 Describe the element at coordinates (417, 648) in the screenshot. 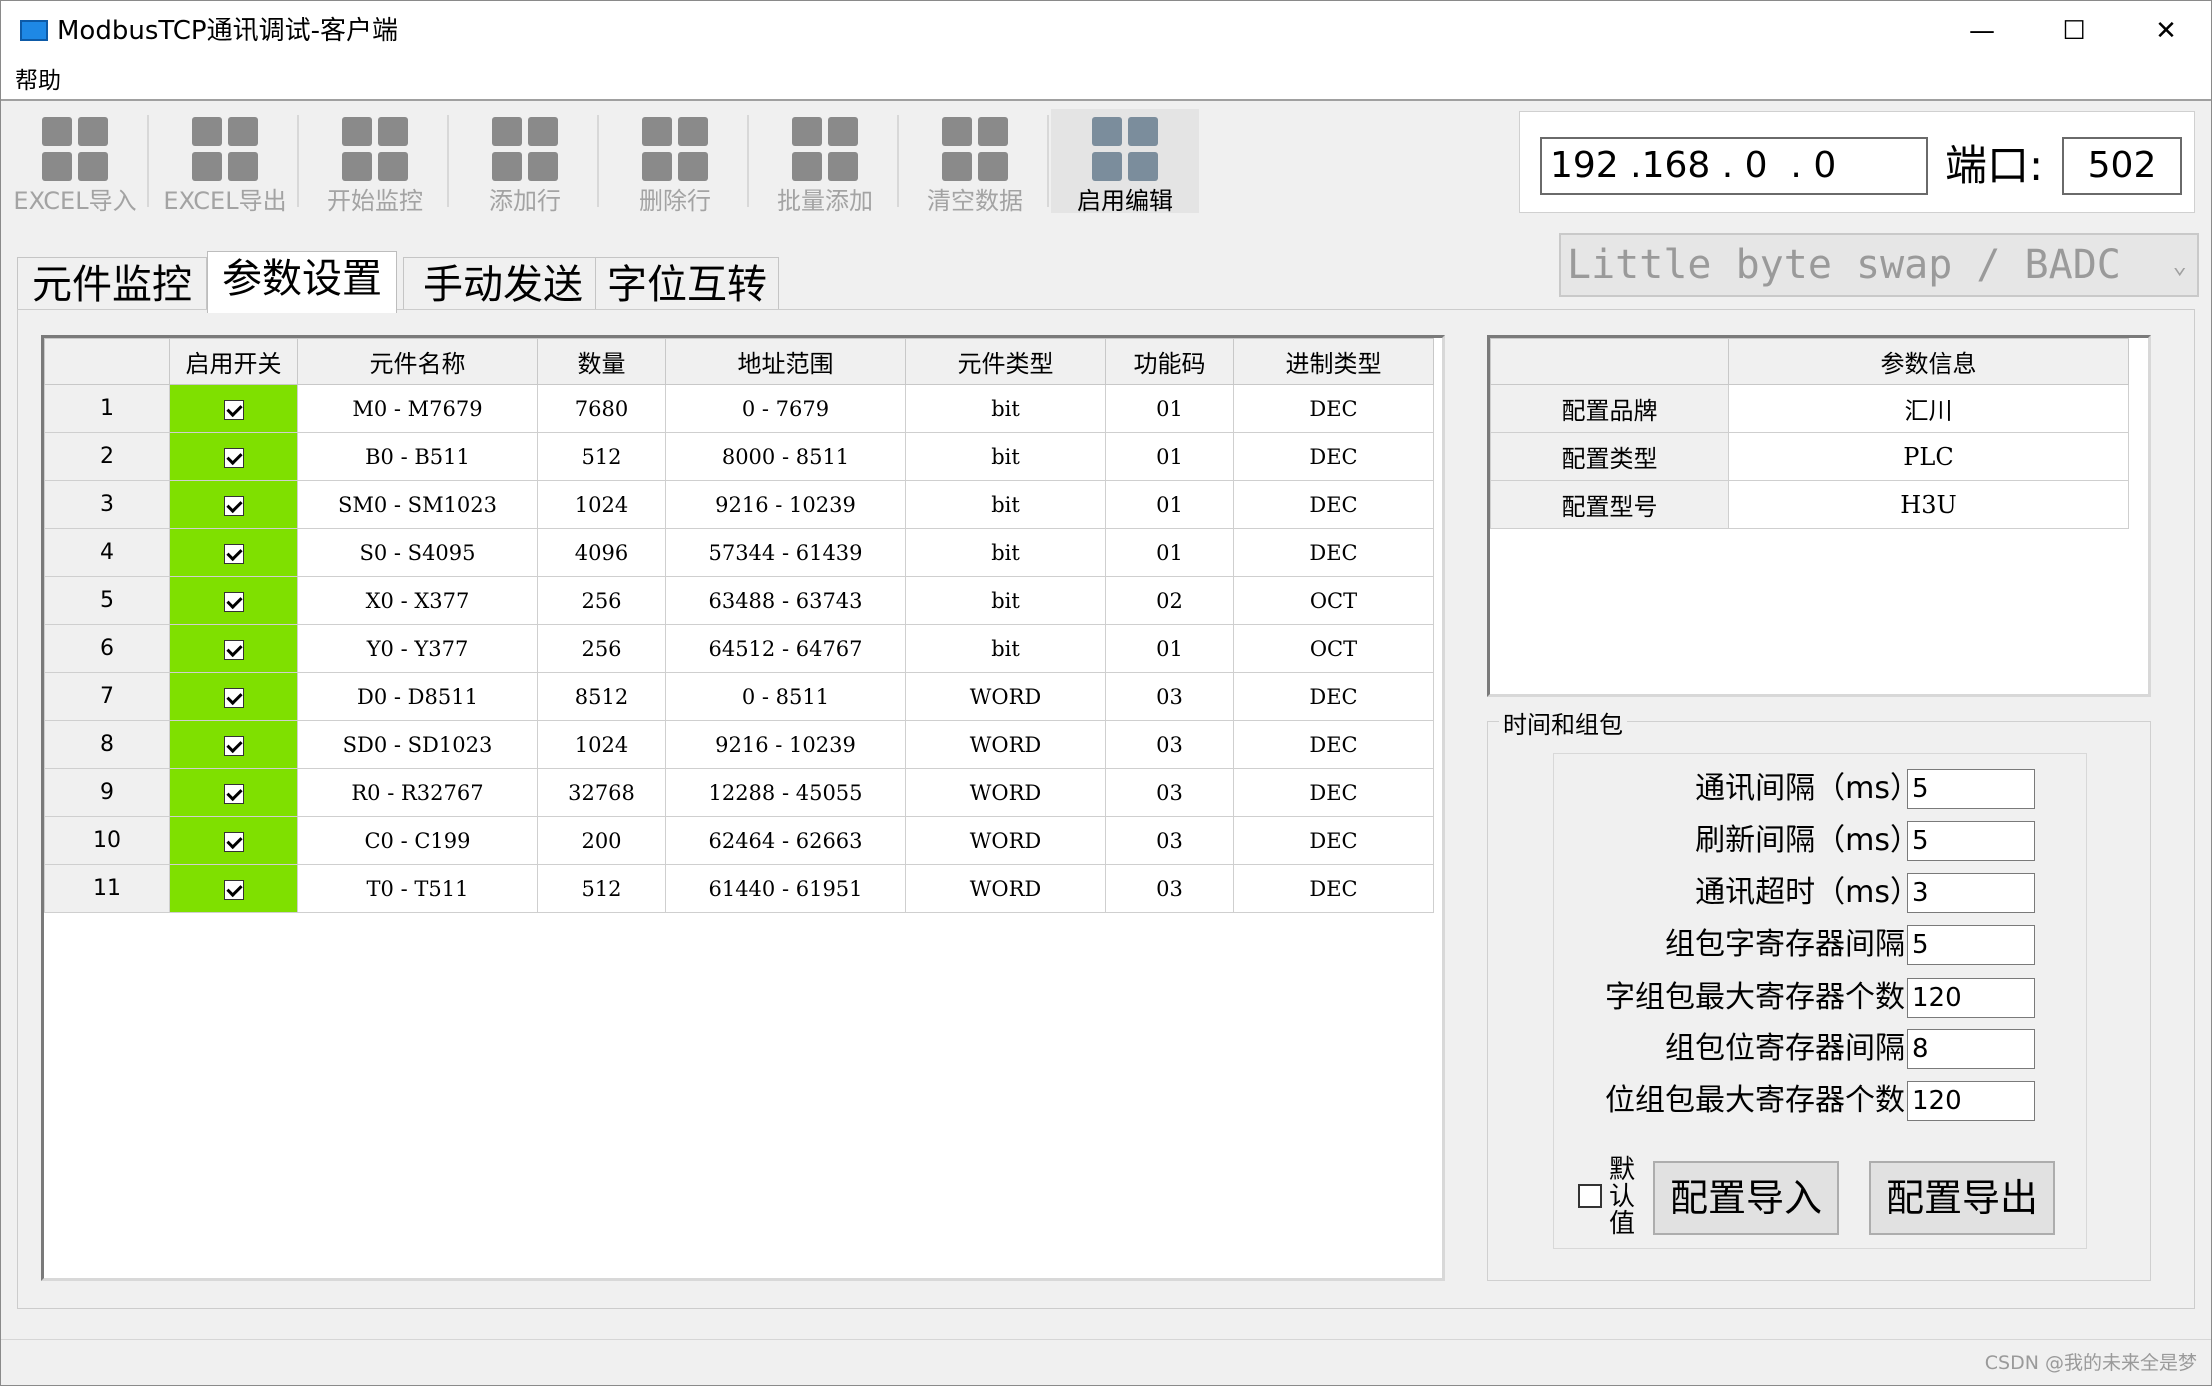

I see `name-cell: Y0 - Y377` at that location.